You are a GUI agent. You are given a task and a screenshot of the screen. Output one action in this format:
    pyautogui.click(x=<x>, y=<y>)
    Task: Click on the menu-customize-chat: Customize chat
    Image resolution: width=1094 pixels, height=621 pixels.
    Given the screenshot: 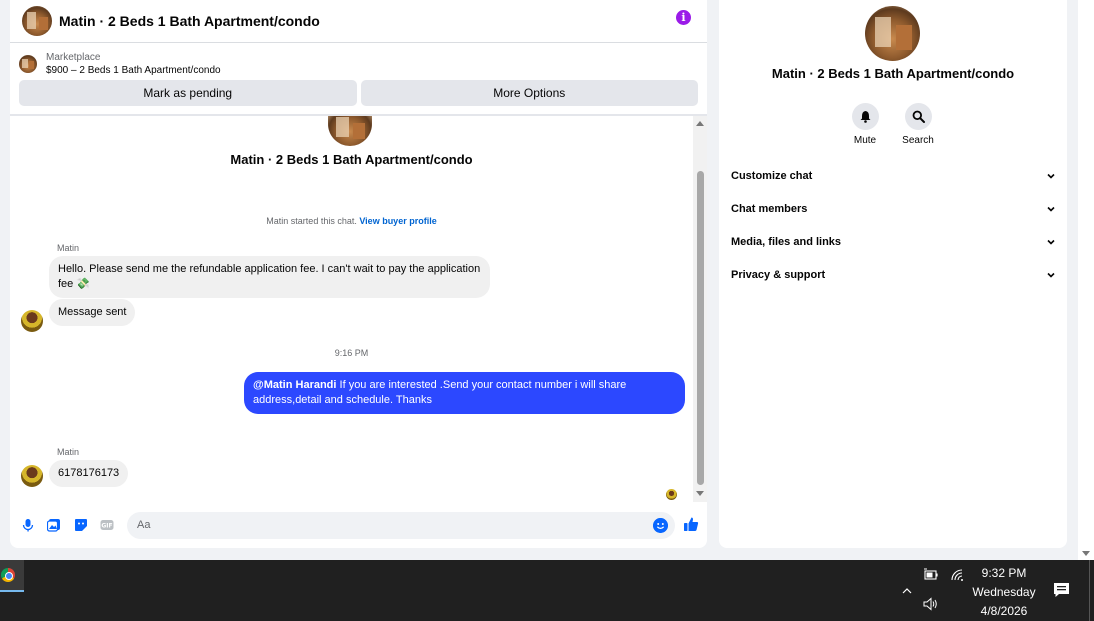 What is the action you would take?
    pyautogui.click(x=893, y=176)
    